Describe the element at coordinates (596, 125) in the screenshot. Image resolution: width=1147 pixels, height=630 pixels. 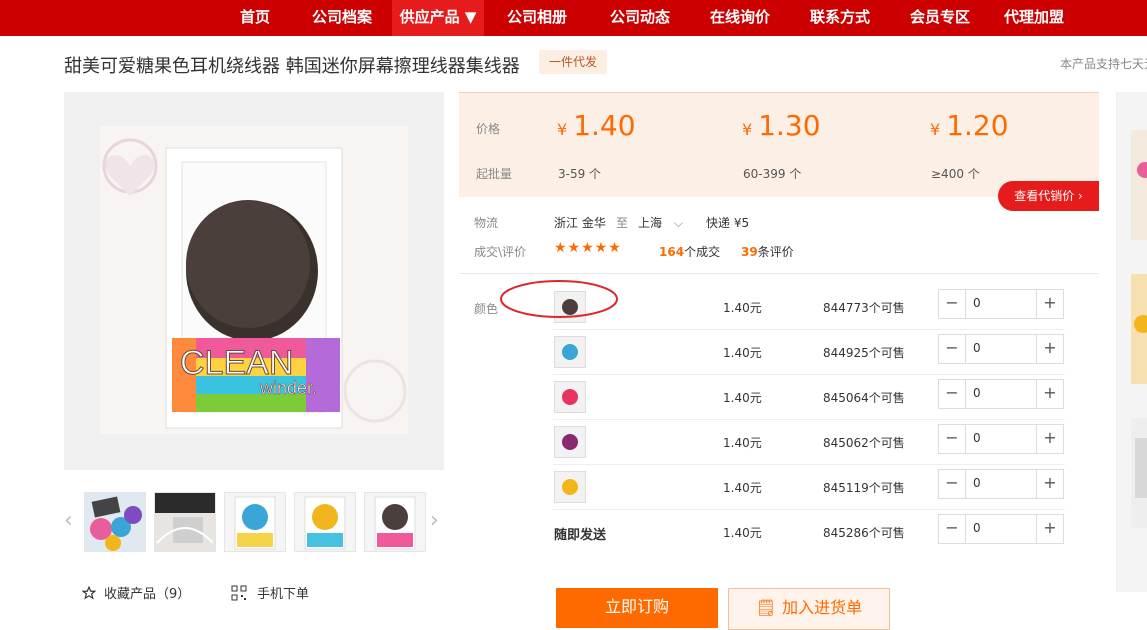
I see `price-tier-1: ¥1.40` at that location.